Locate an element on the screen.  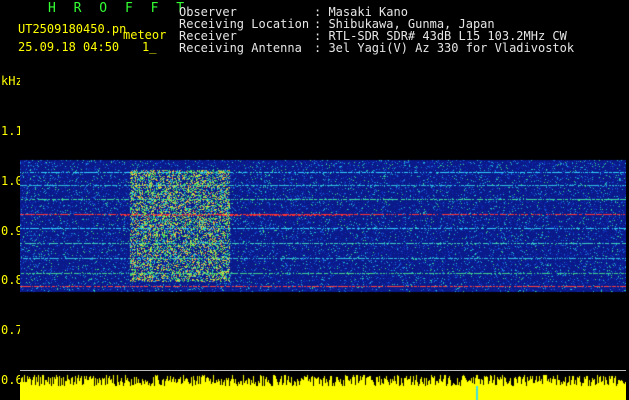
app-name: H R O F F T is located at coordinates (119, 8).